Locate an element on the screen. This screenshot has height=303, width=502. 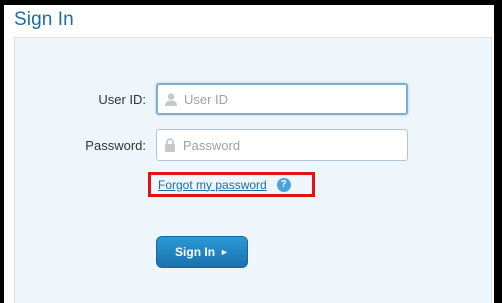
sign-in-button: Sign In ► is located at coordinates (202, 252).